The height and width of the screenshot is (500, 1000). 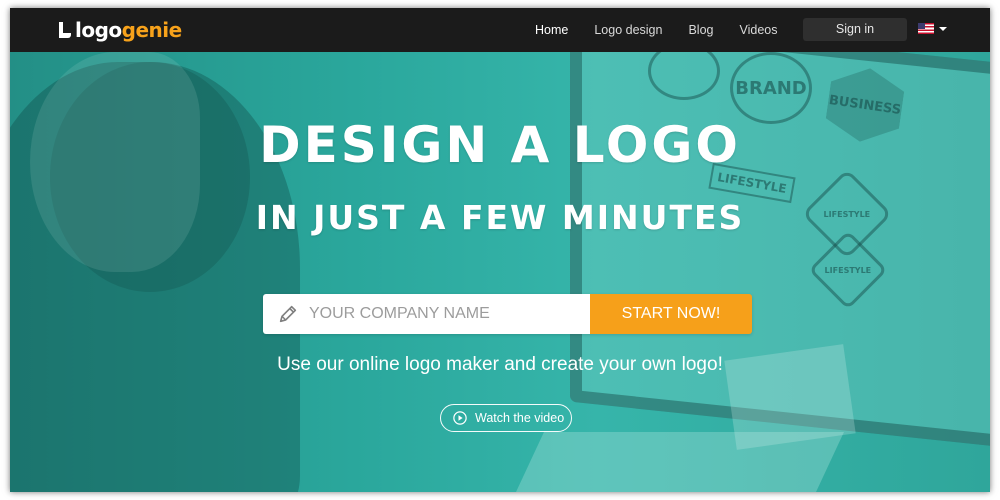 What do you see at coordinates (926, 28) in the screenshot?
I see `us-flag-icon` at bounding box center [926, 28].